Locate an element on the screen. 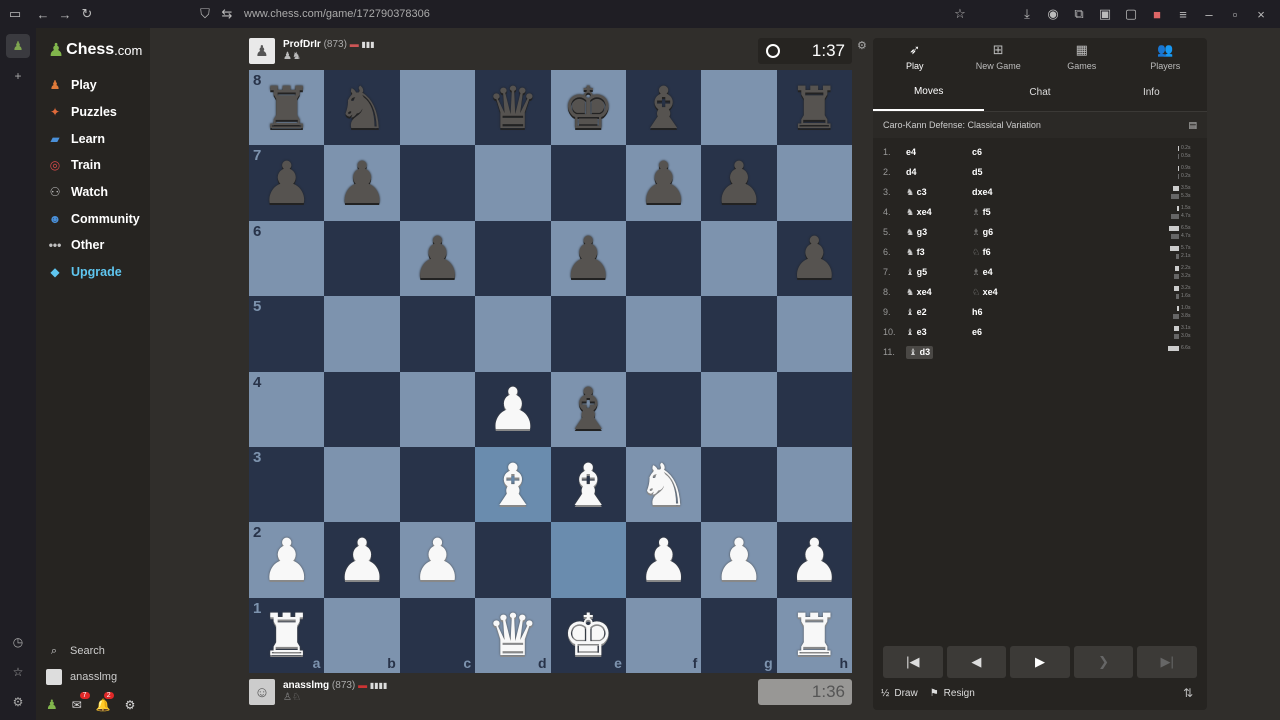 Image resolution: width=1280 pixels, height=720 pixels. square-g7: ♟ is located at coordinates (739, 183).